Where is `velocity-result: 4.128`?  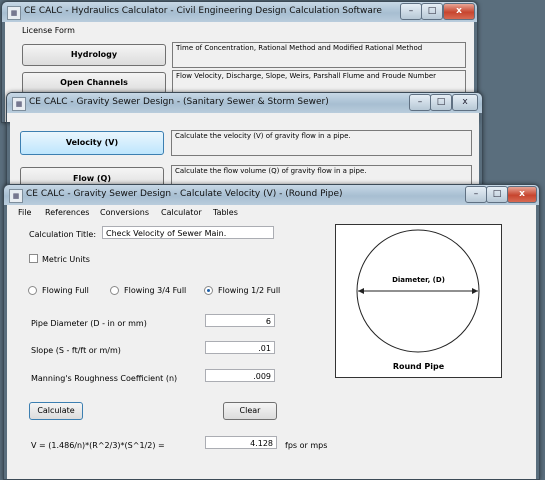
velocity-result: 4.128 is located at coordinates (241, 442).